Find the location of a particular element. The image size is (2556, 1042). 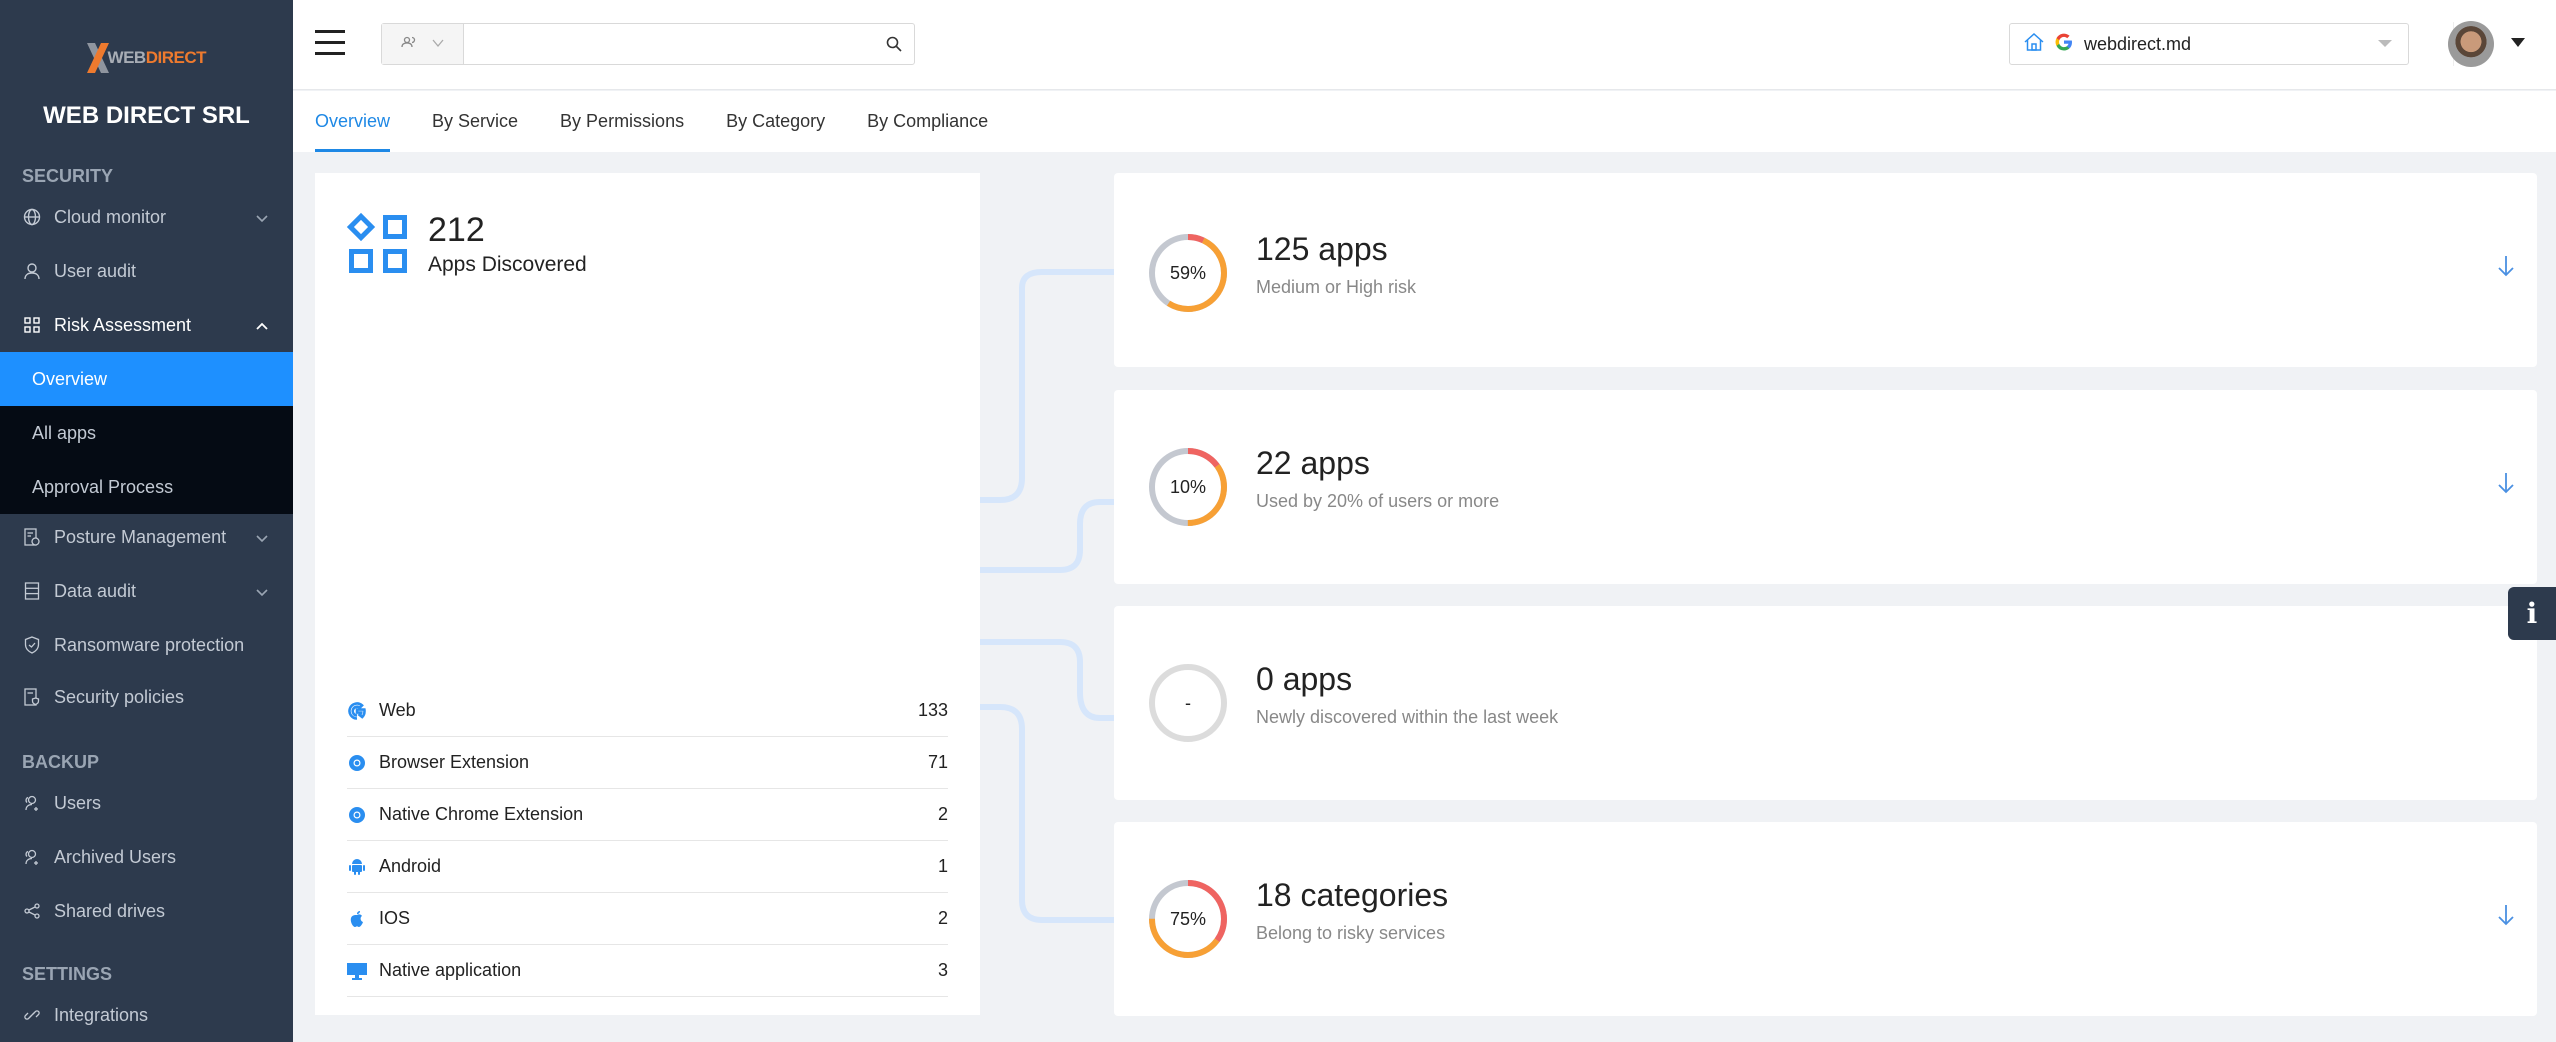

top-header: webdirect.md is located at coordinates (1424, 45).